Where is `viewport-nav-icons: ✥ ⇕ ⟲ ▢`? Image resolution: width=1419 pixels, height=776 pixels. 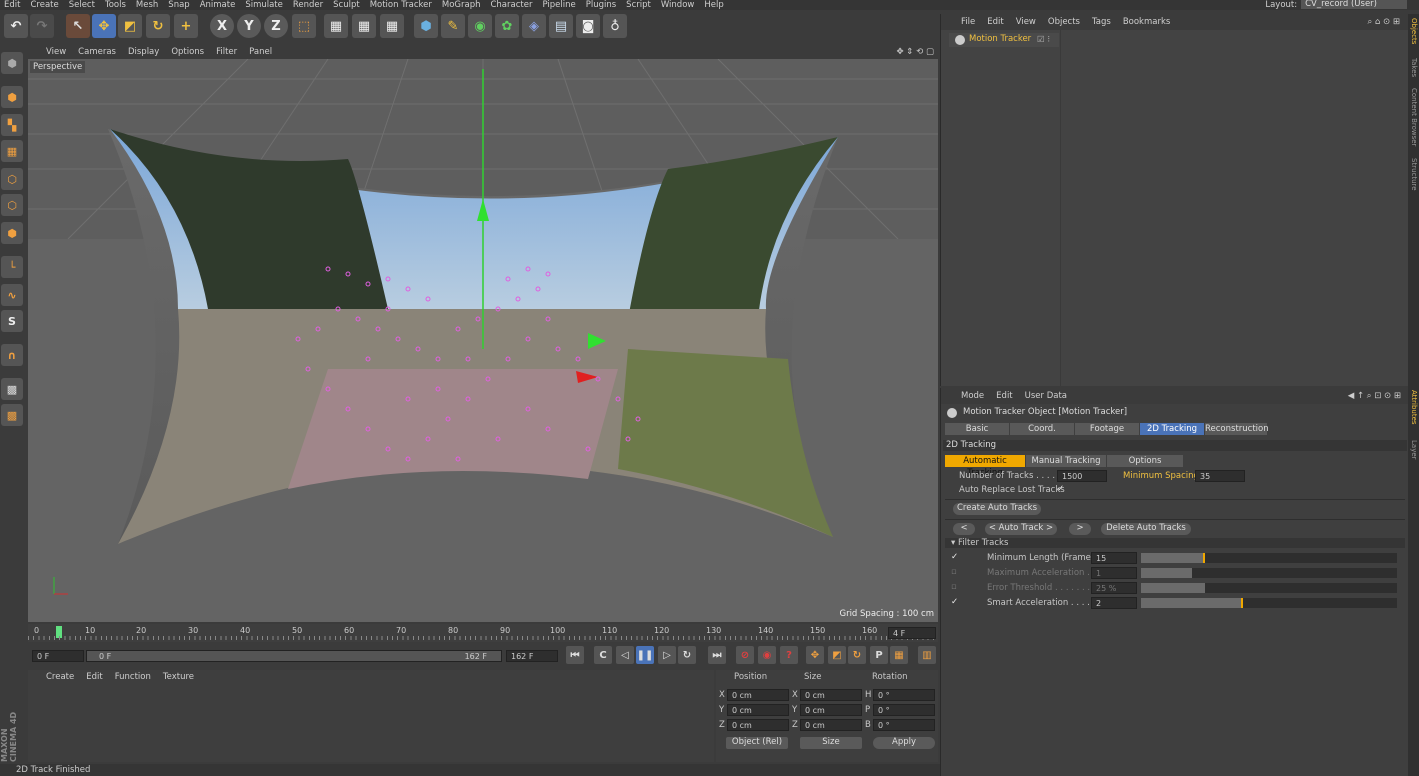
viewport-nav-icons: ✥ ⇕ ⟲ ▢ is located at coordinates (915, 52).